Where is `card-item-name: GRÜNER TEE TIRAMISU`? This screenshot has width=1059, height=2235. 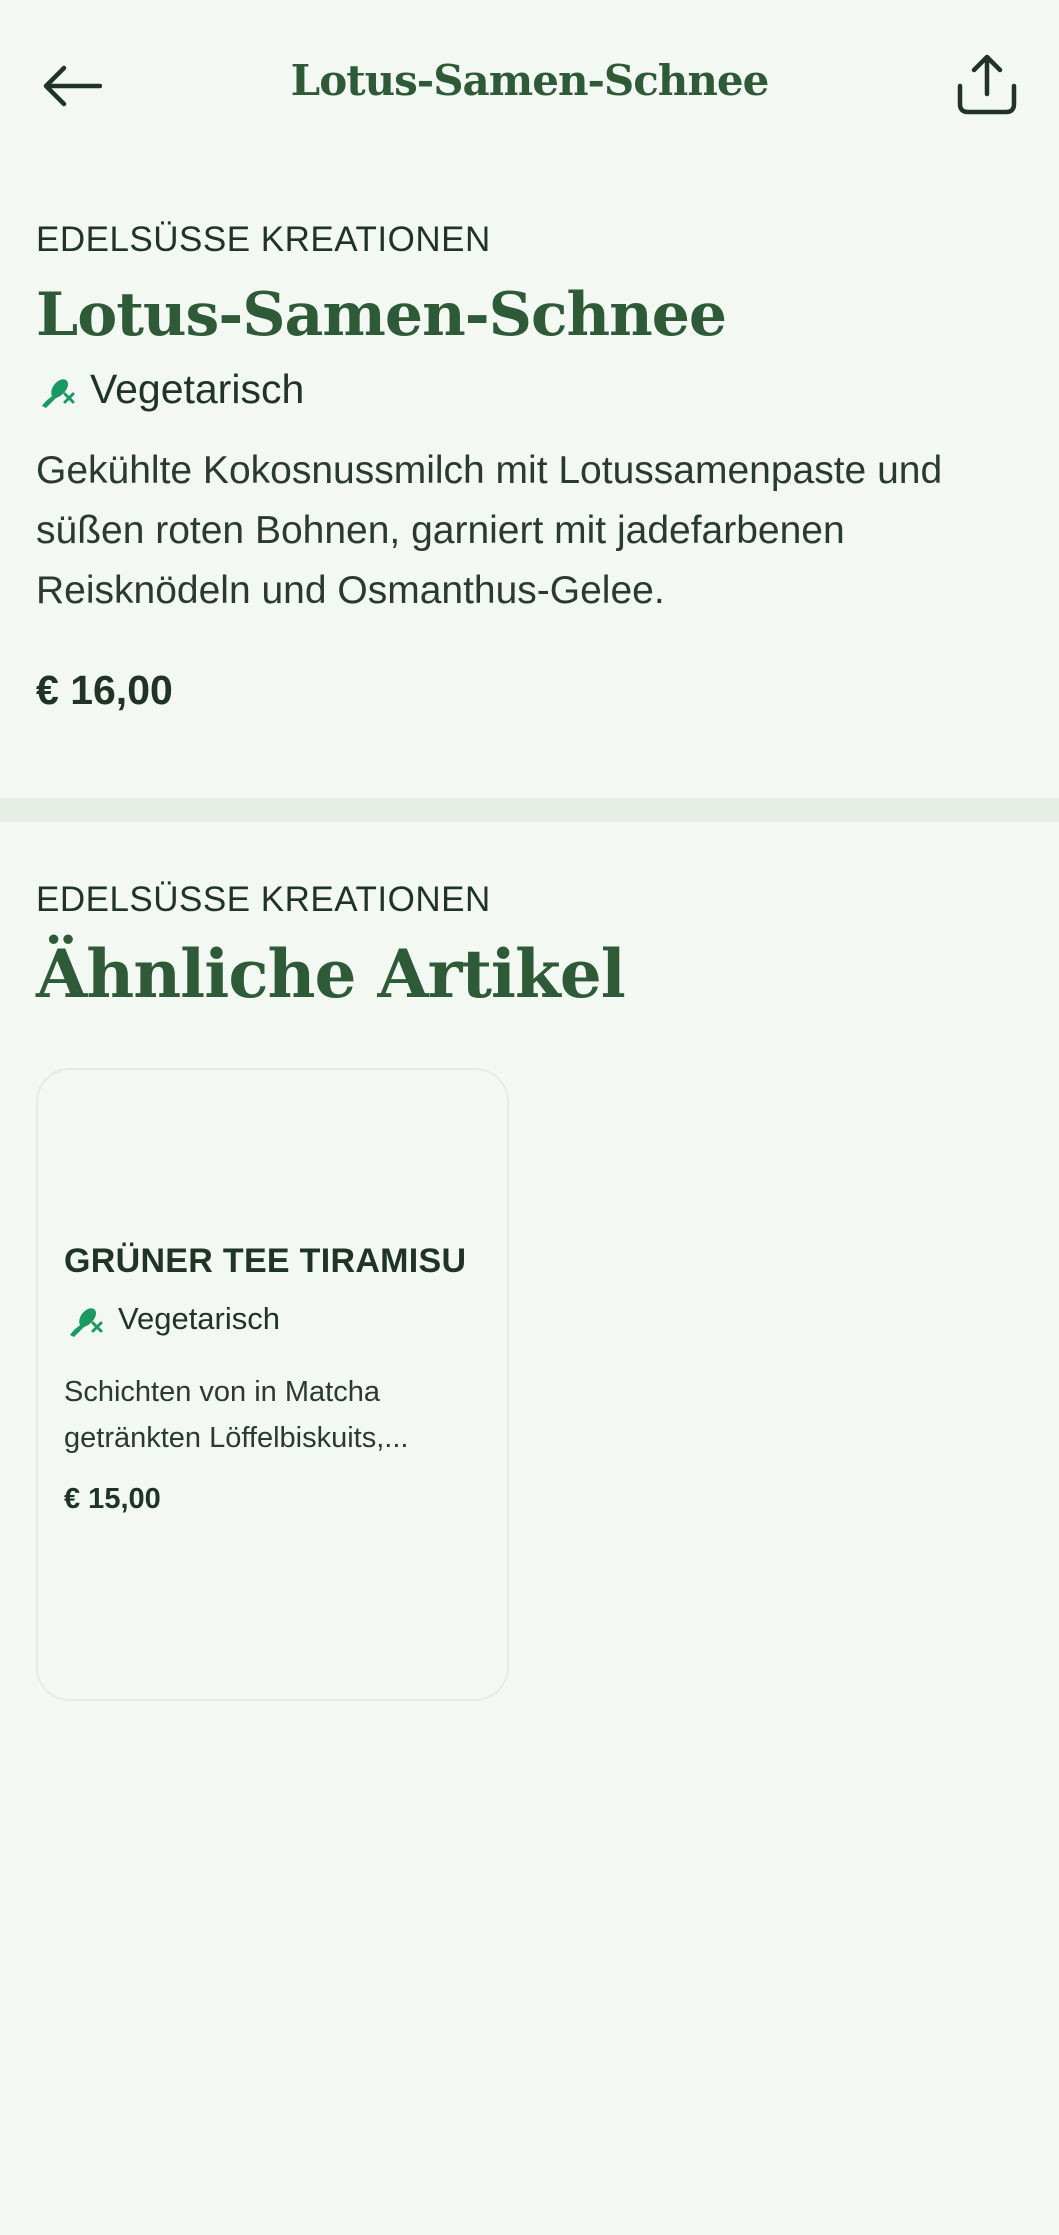
card-item-name: GRÜNER TEE TIRAMISU is located at coordinates (265, 1261).